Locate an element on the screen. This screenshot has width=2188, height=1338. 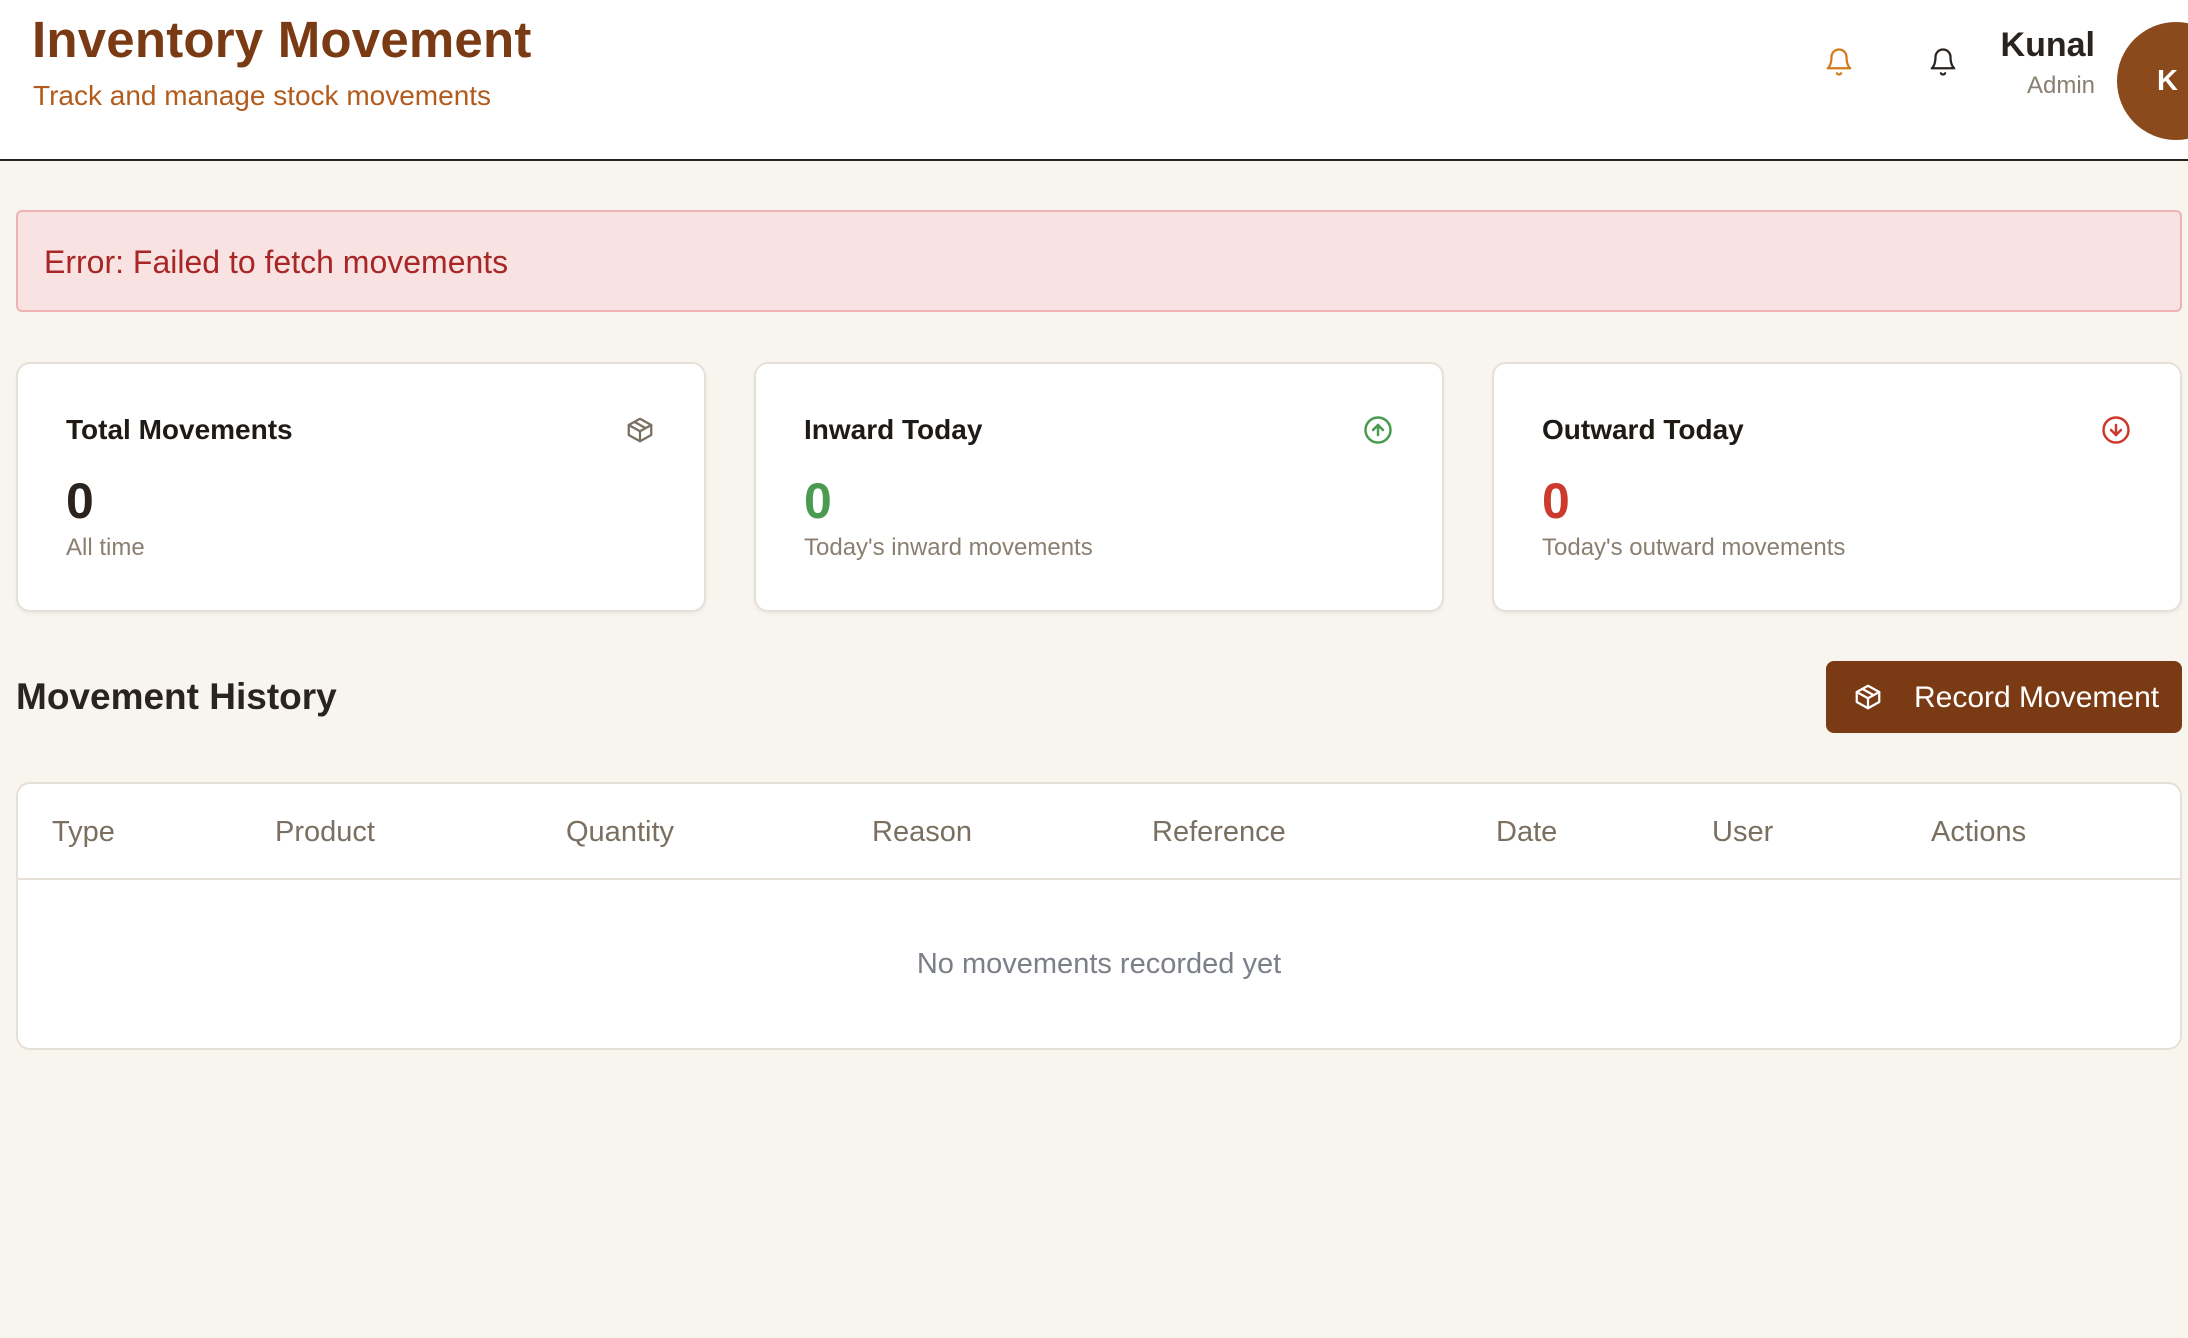
stat-card-title: Total Movements is located at coordinates (179, 429).